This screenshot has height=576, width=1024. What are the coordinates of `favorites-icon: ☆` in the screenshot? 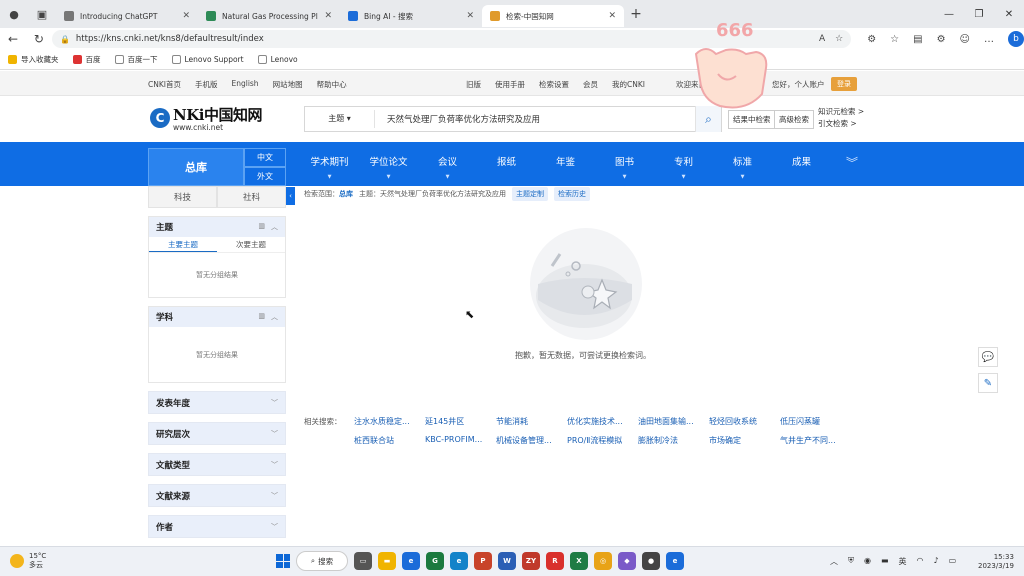 It's located at (894, 39).